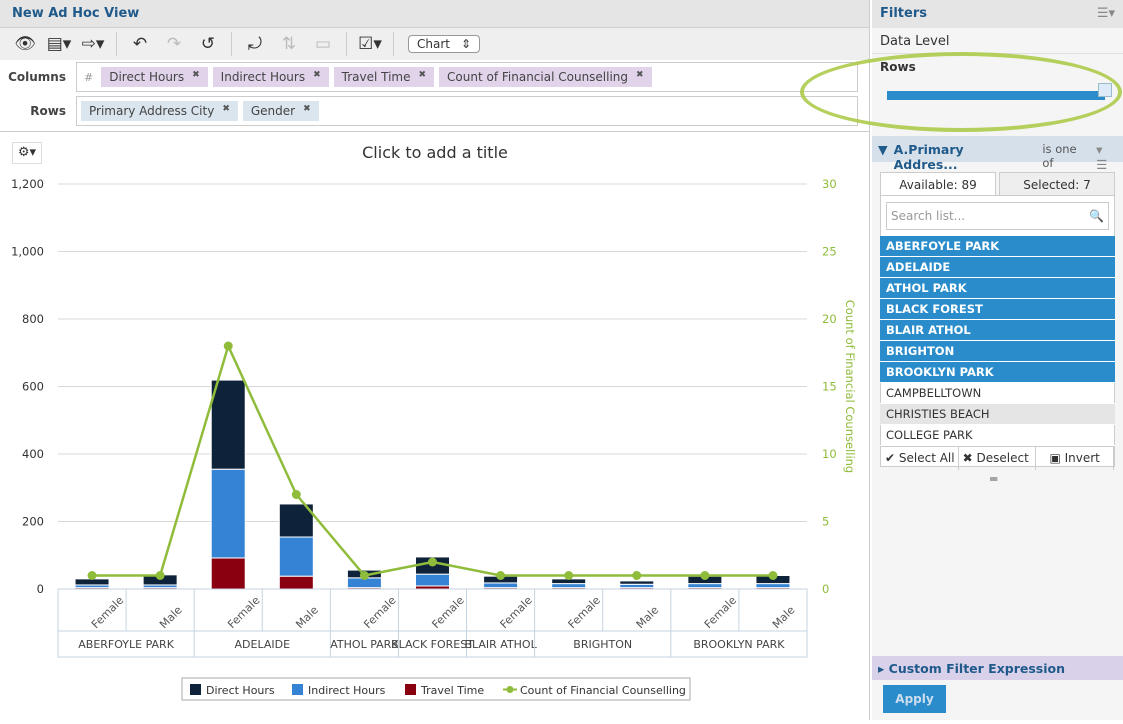  I want to click on list-item: BRIGHTON, so click(997, 351).